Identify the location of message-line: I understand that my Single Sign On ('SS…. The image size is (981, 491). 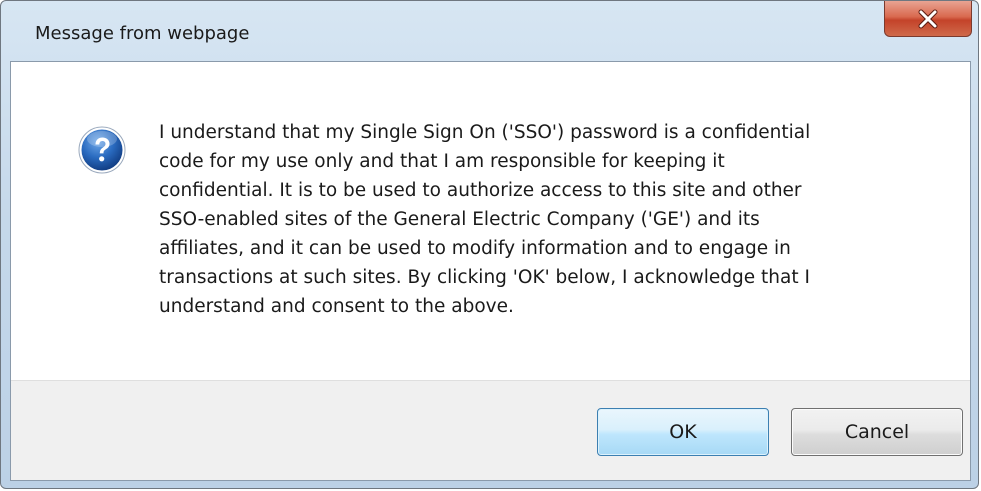
(485, 132).